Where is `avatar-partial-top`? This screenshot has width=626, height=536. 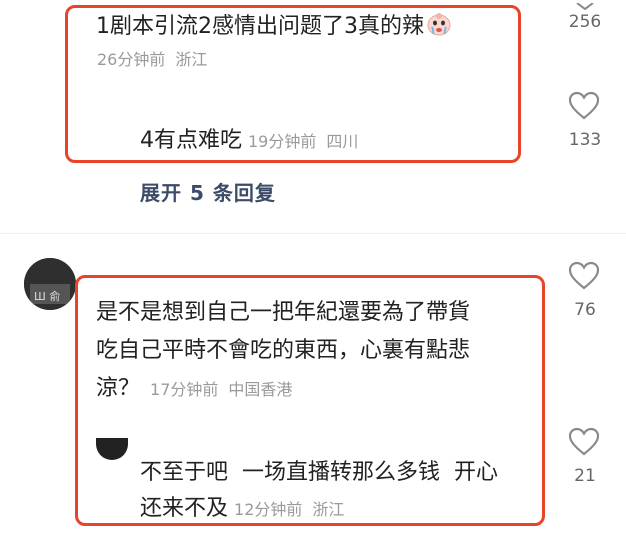
avatar-partial-top is located at coordinates (48, 4).